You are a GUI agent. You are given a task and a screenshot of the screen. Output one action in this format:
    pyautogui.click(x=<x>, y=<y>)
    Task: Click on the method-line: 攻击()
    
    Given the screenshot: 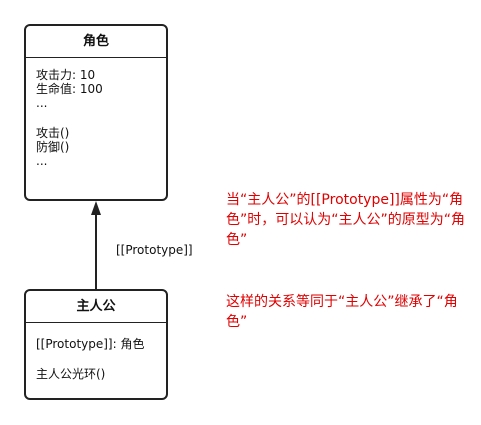 What is the action you would take?
    pyautogui.click(x=53, y=133)
    